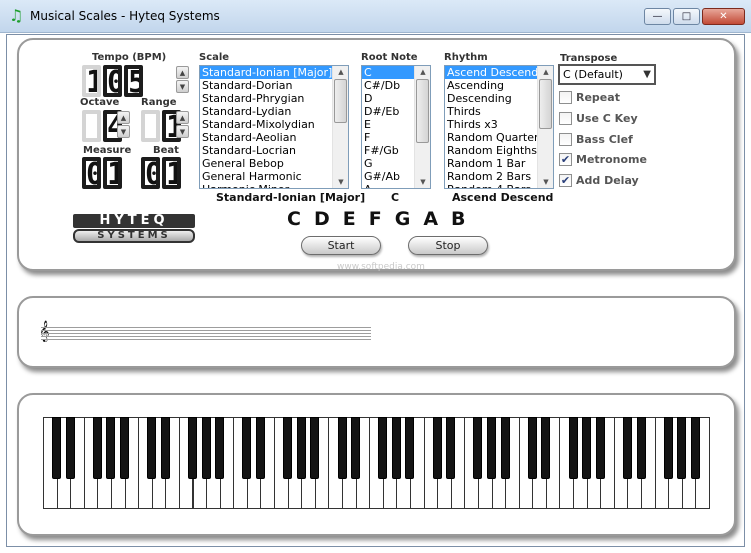 Image resolution: width=751 pixels, height=553 pixels. What do you see at coordinates (388, 185) in the screenshot?
I see `root-note-list-item: A` at bounding box center [388, 185].